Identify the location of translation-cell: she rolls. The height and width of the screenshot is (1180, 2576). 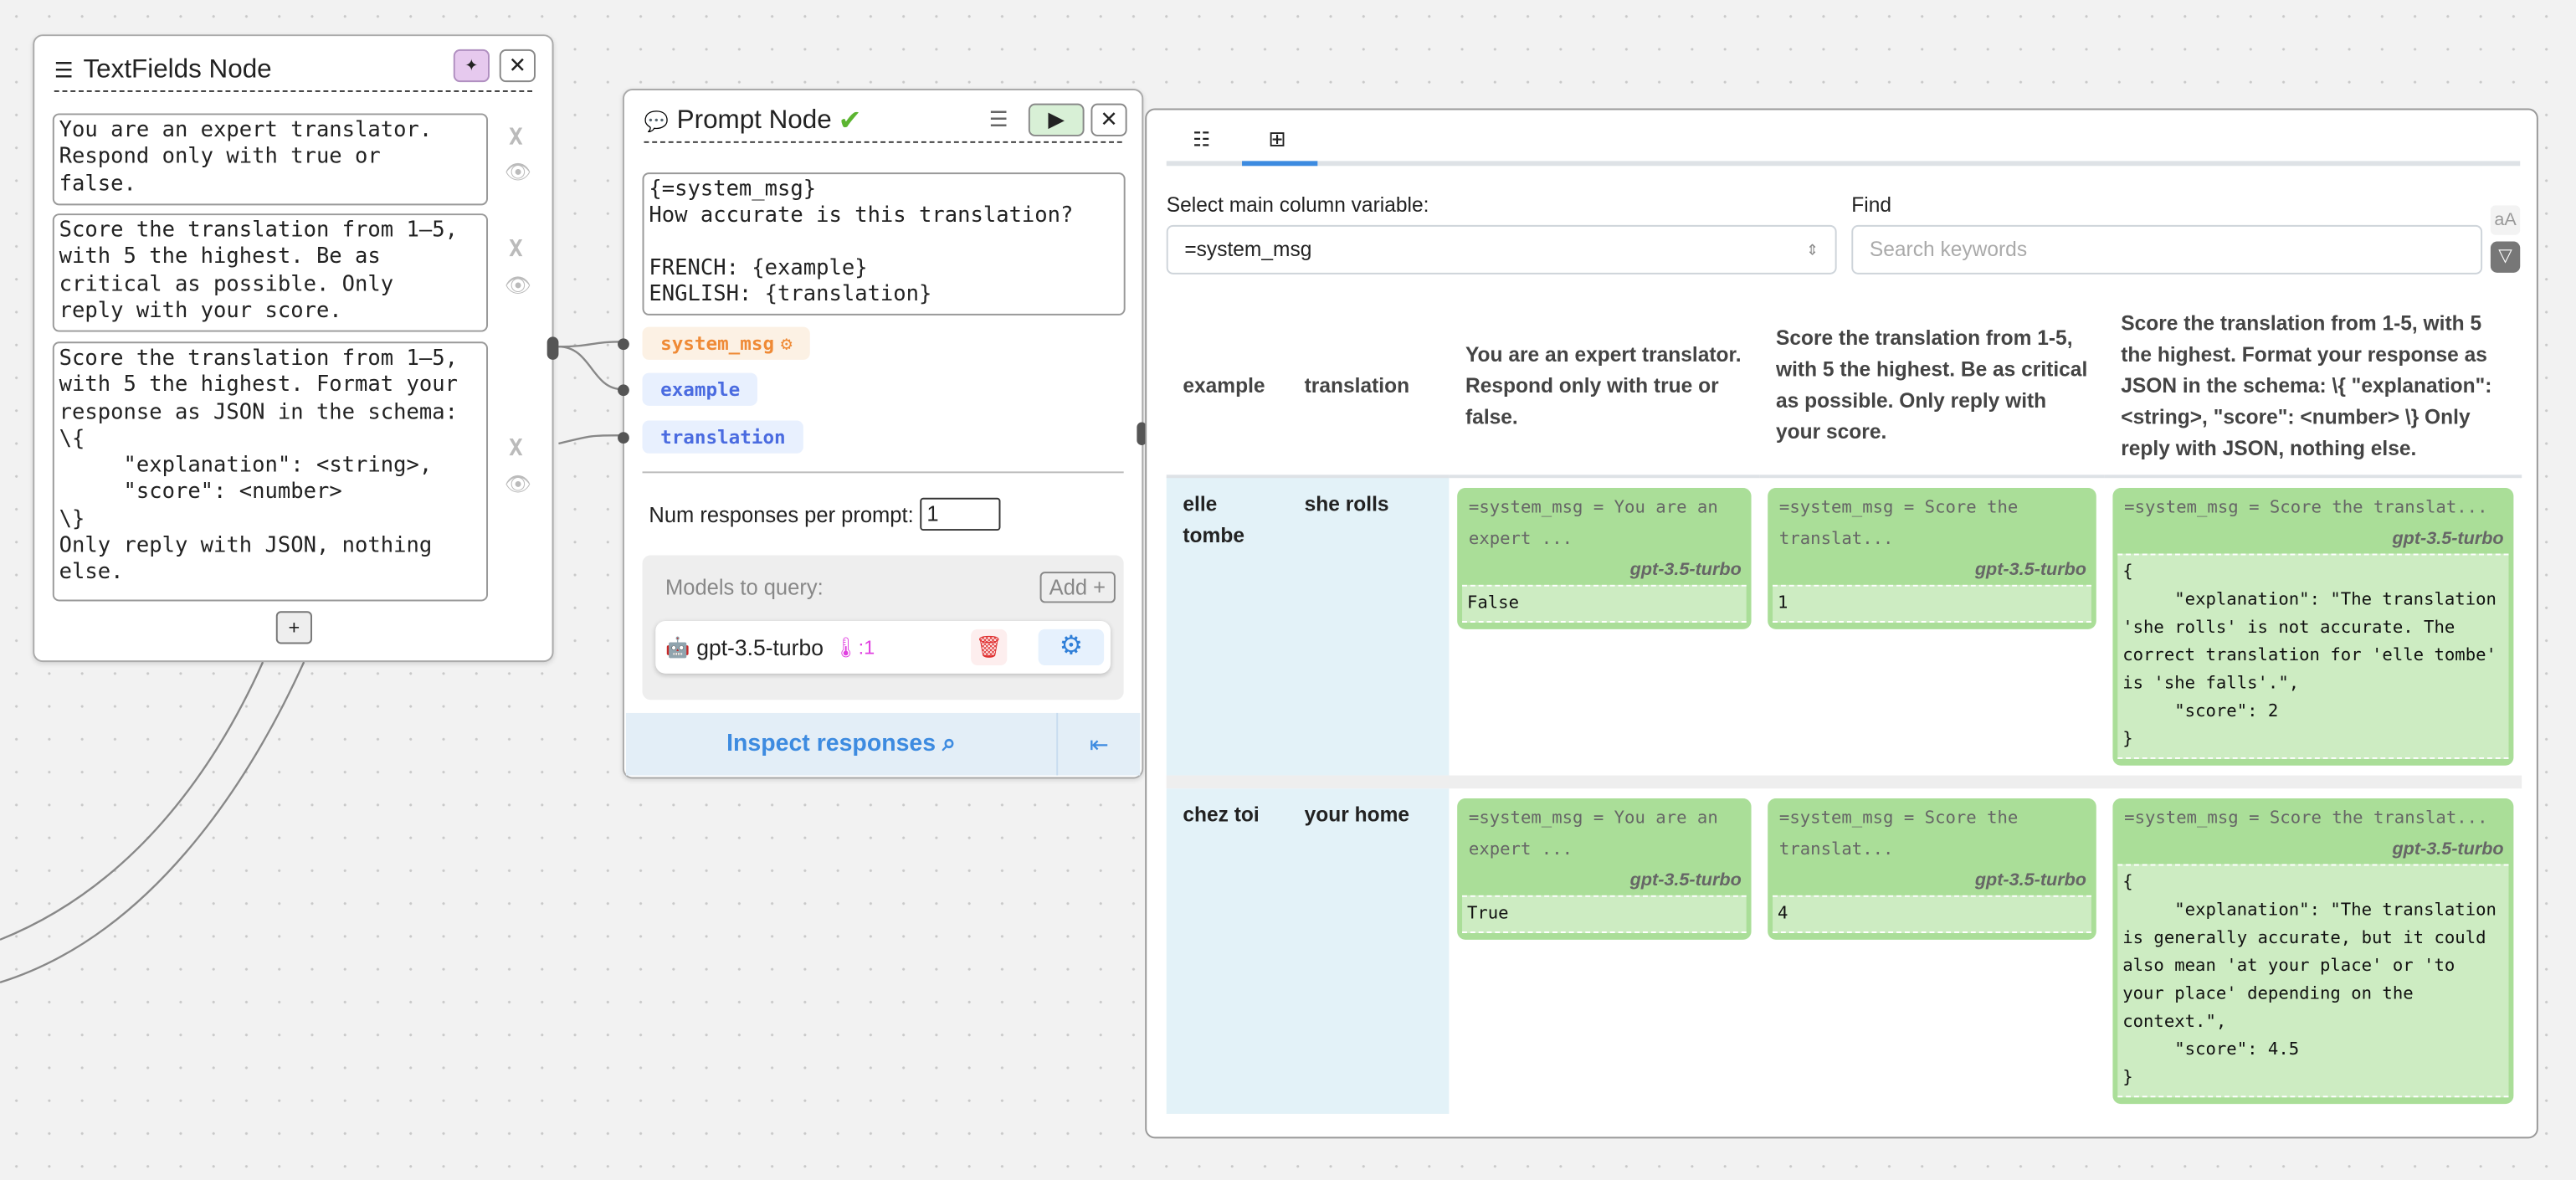
(1368, 626).